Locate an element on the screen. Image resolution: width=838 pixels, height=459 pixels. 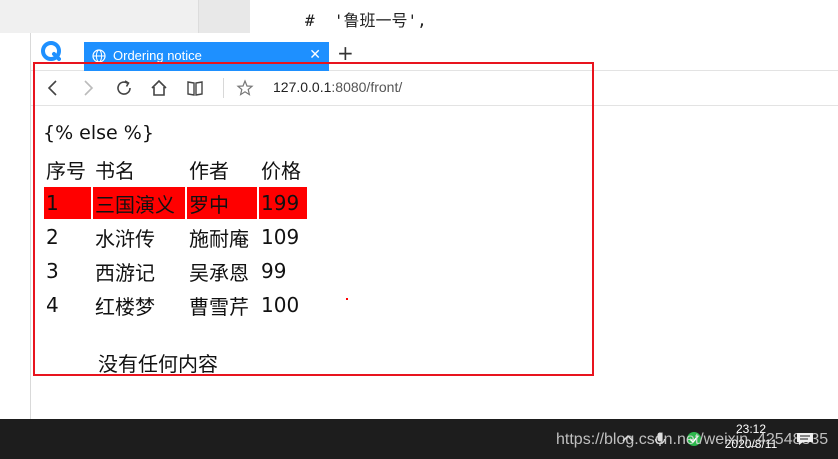
back-icon is located at coordinates (53, 88).